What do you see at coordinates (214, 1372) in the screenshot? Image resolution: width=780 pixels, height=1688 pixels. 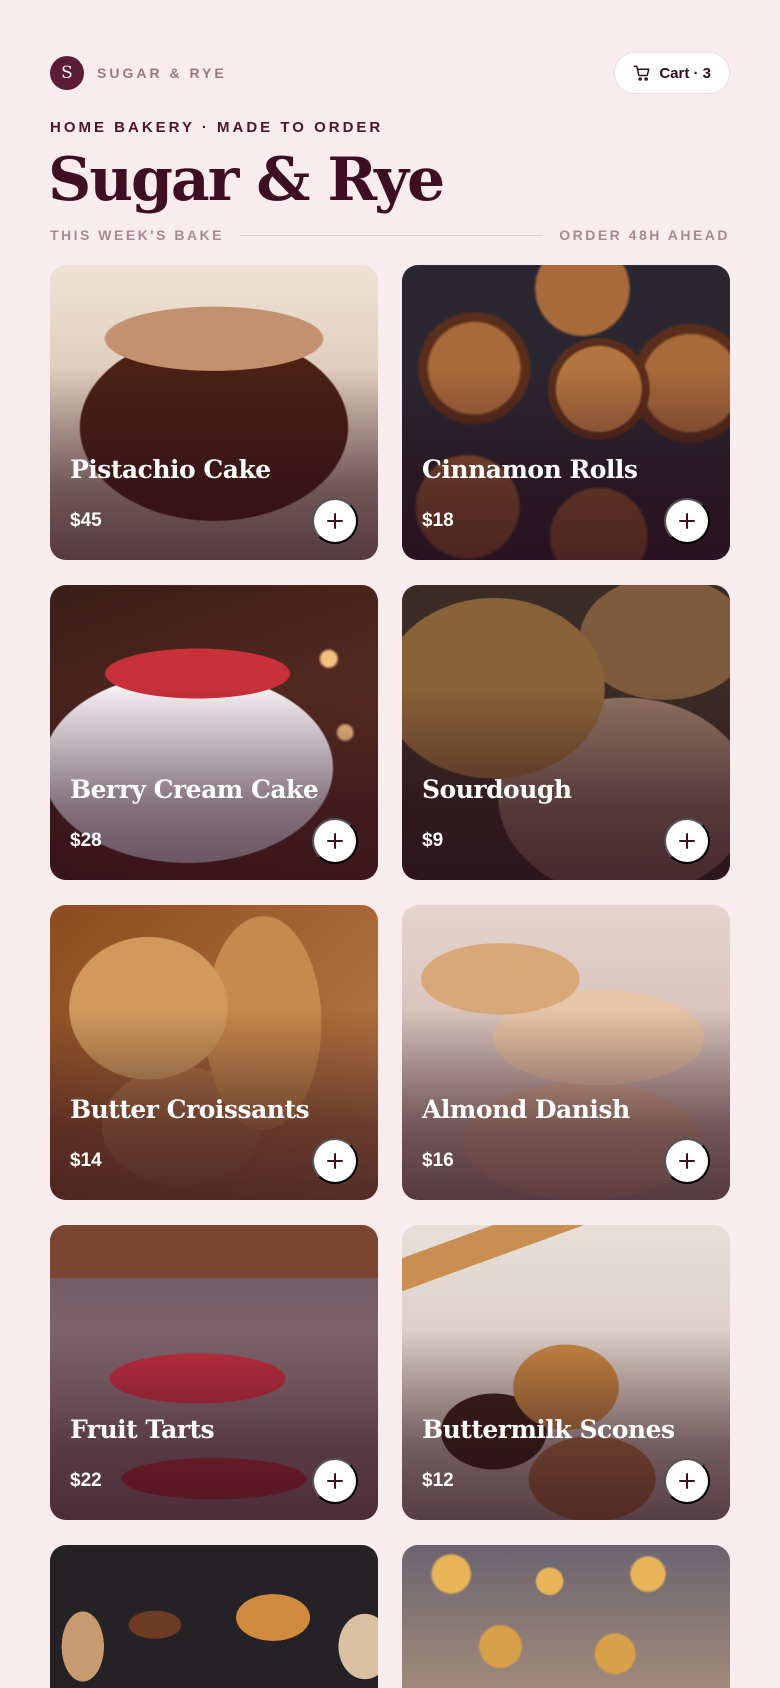 I see `product-card: Fruit Tarts $22` at bounding box center [214, 1372].